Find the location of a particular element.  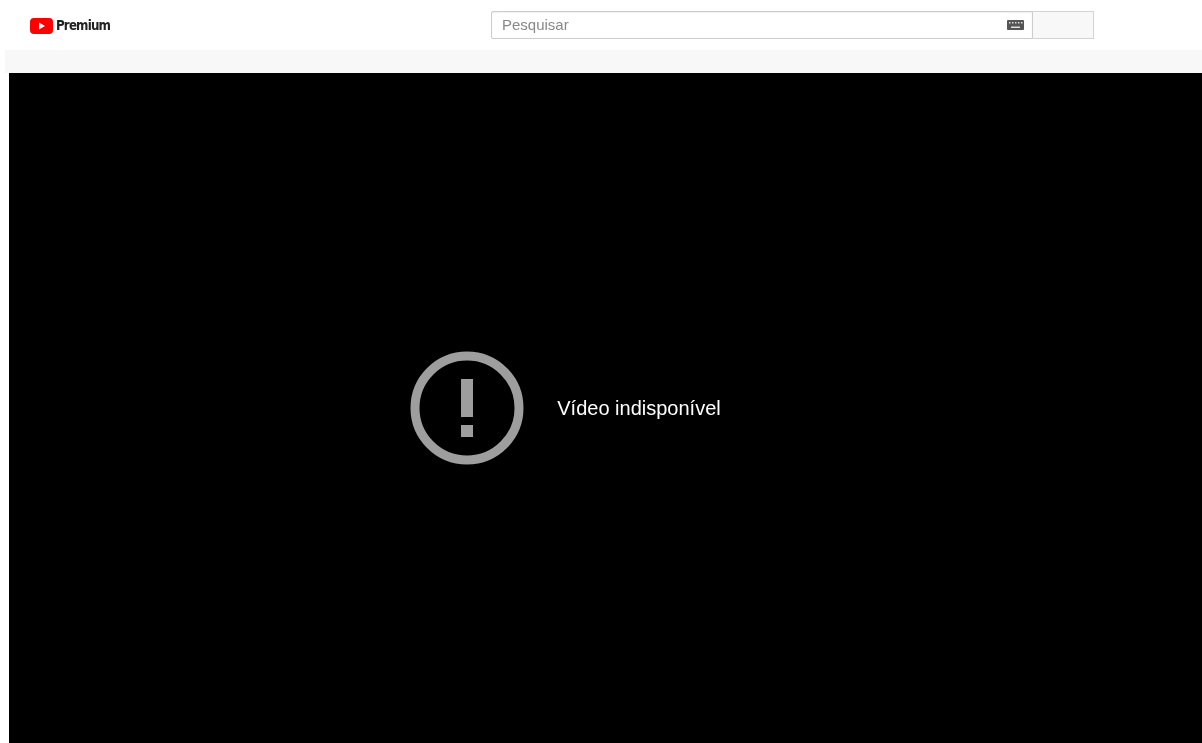

warning-icon is located at coordinates (467, 408).